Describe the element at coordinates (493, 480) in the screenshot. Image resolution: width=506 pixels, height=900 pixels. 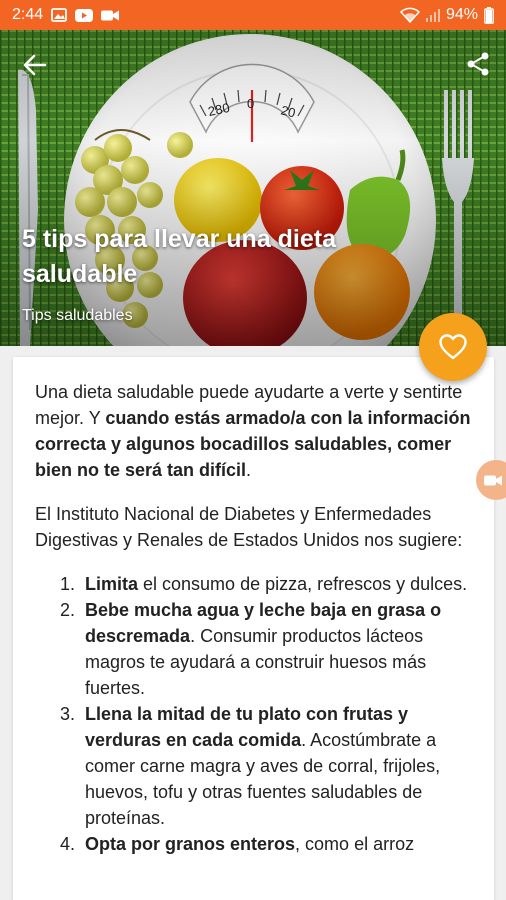
I see `video-camera-icon` at that location.